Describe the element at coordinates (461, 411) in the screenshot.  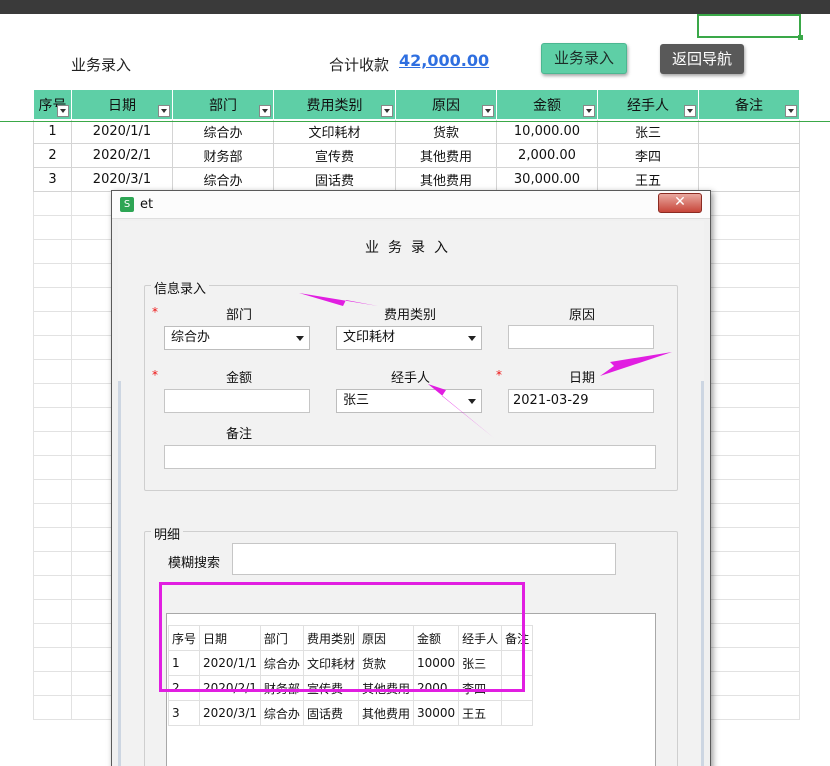
I see `arrow-to-handler-icon` at that location.